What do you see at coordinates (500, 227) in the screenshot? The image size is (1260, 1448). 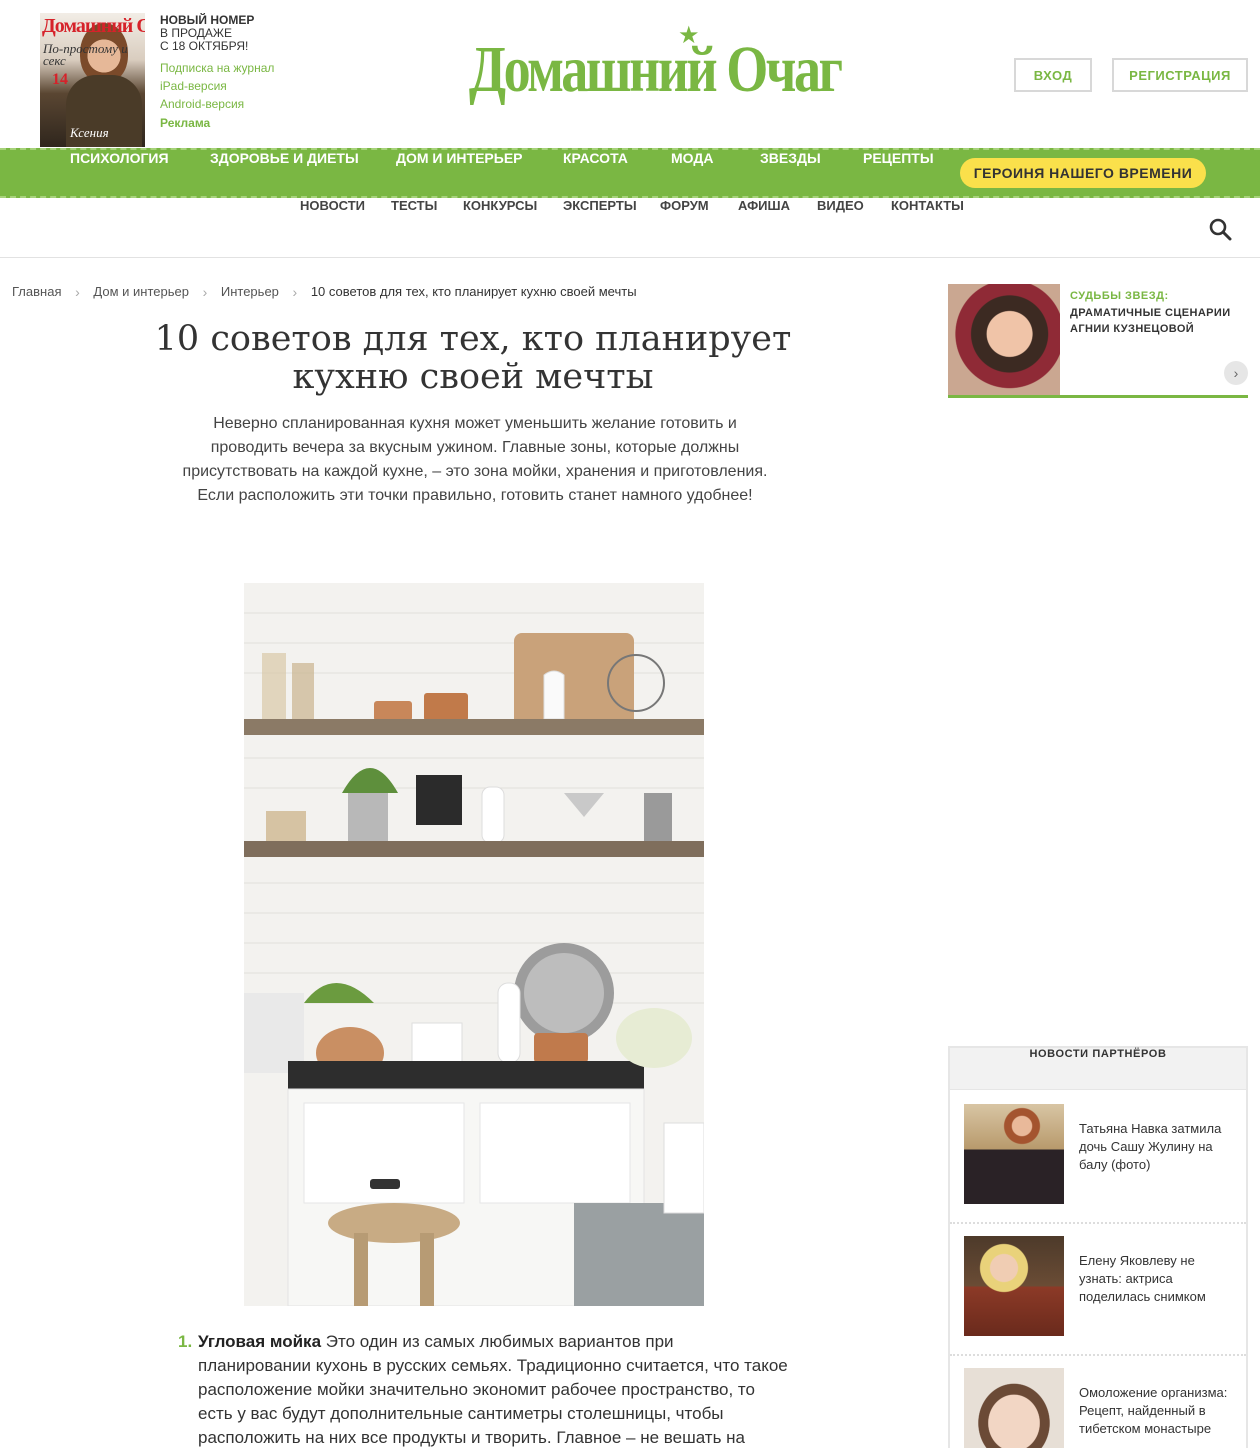 I see `subnav-contests: КОНКУРСЫ` at bounding box center [500, 227].